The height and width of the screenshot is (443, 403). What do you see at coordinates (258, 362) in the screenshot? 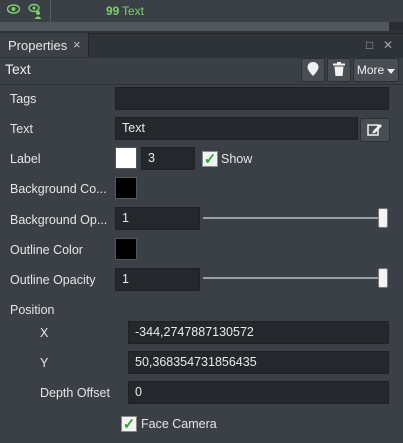
I see `position-y-input: 50,368354731856435` at bounding box center [258, 362].